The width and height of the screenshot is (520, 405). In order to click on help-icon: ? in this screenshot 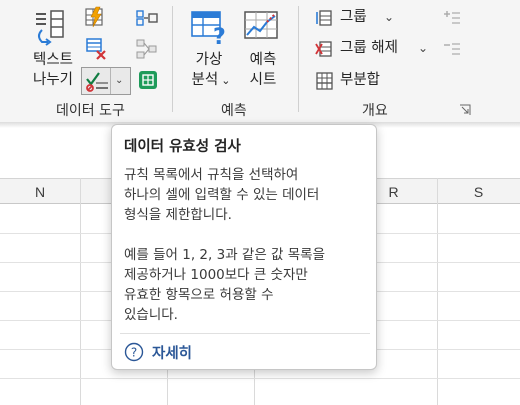, I will do `click(134, 352)`.